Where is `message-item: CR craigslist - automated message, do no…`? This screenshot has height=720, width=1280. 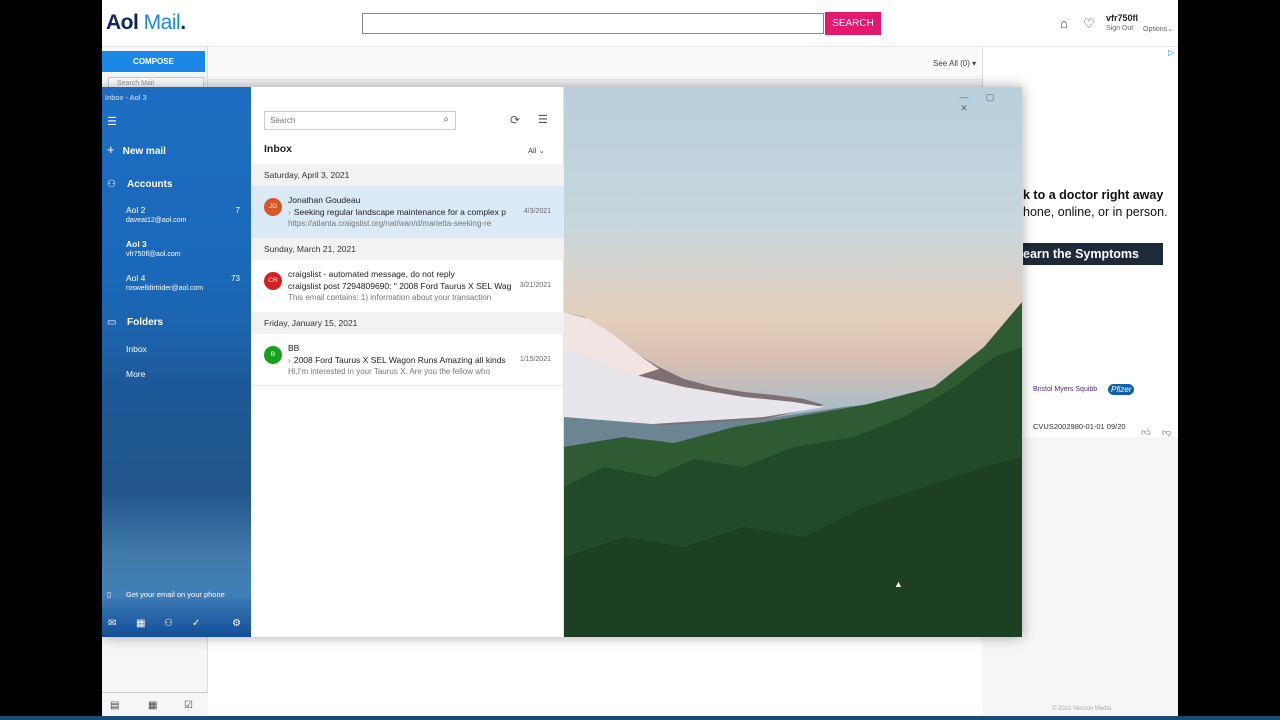
message-item: CR craigslist - automated message, do no… is located at coordinates (407, 286).